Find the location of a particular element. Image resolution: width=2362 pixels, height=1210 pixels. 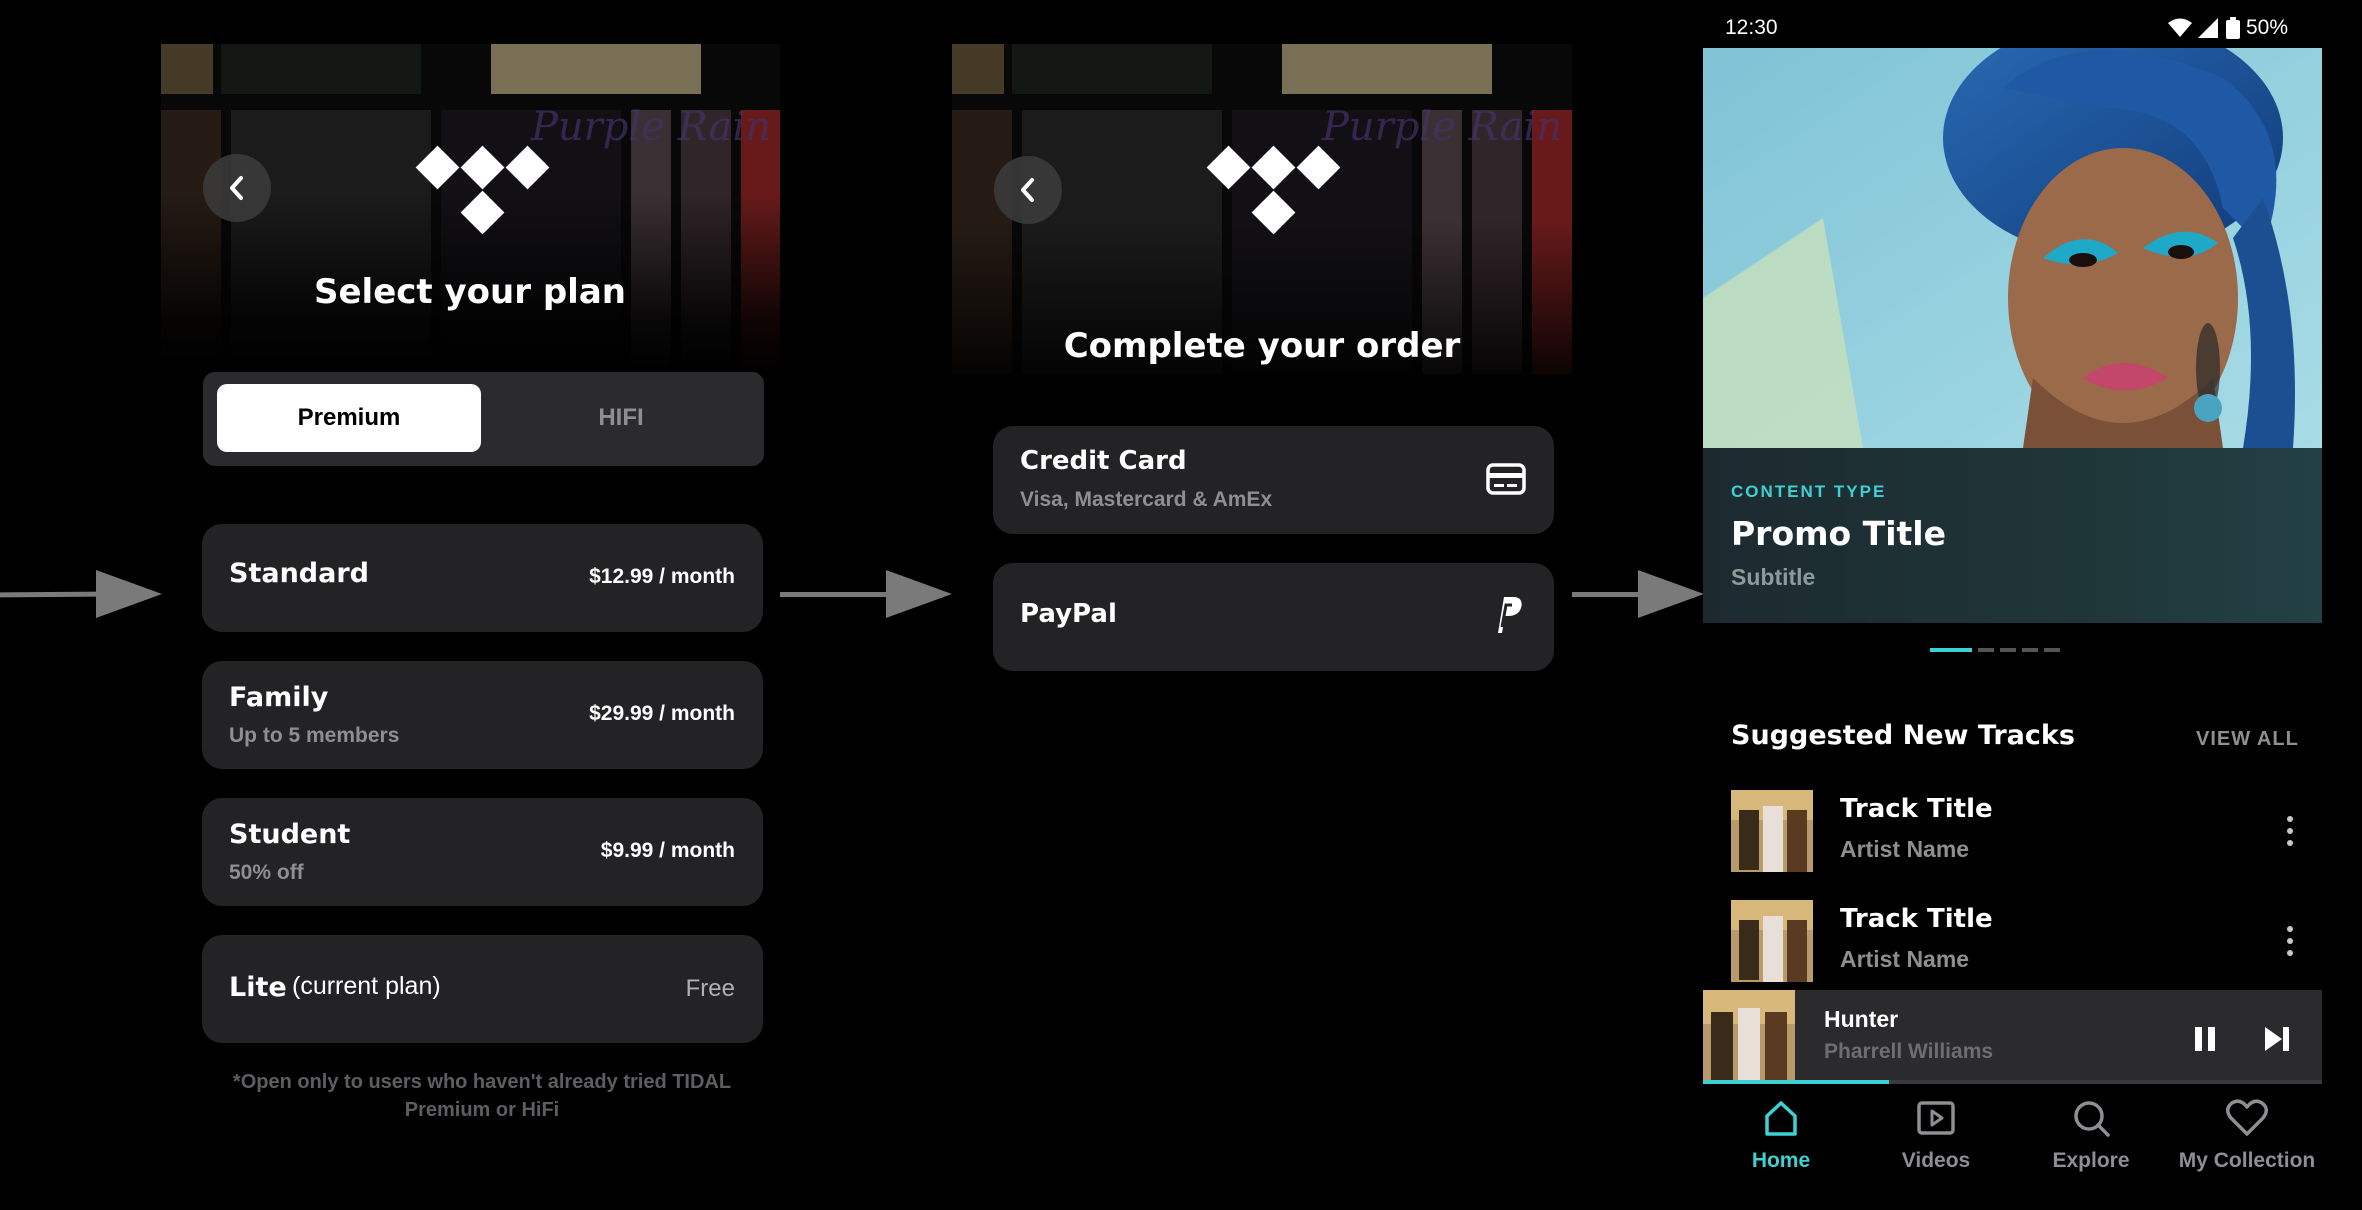

plan-name: Standard is located at coordinates (299, 573).